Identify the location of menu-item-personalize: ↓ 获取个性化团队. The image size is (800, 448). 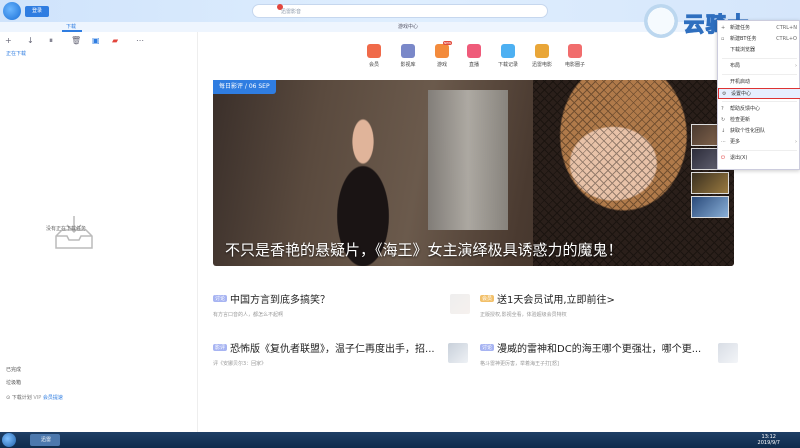
(759, 131).